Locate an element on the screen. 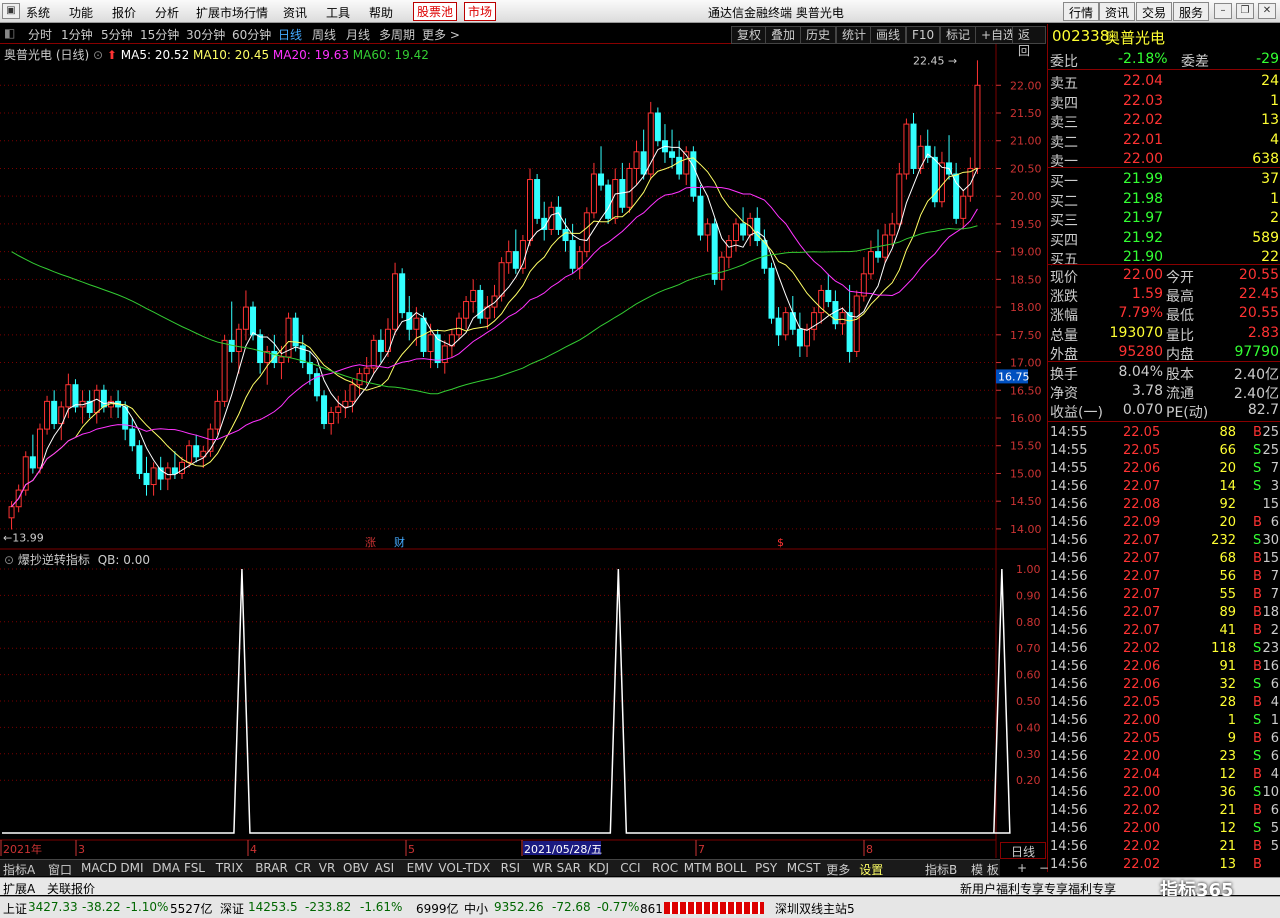 This screenshot has height=918, width=1280. period-weekly: 周线 is located at coordinates (324, 34).